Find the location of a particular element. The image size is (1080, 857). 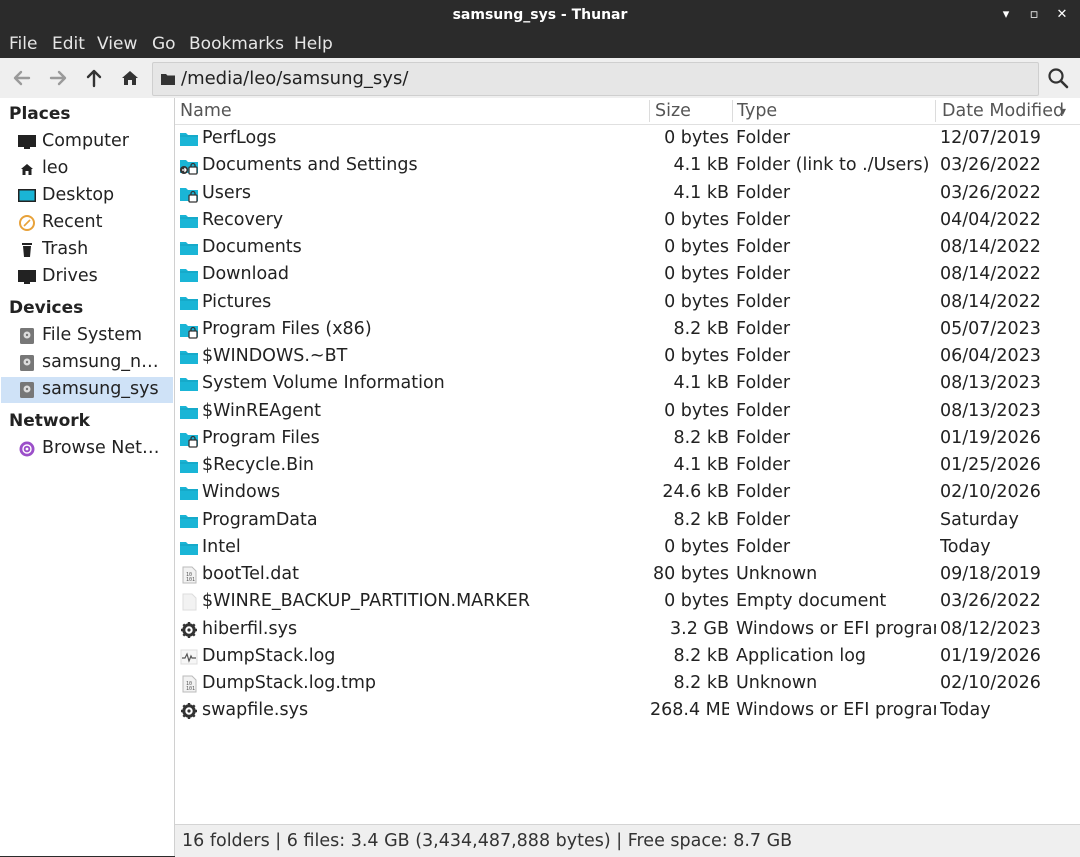

file-row: ProgramData 8.2 kB Folder Saturday is located at coordinates (627, 520).